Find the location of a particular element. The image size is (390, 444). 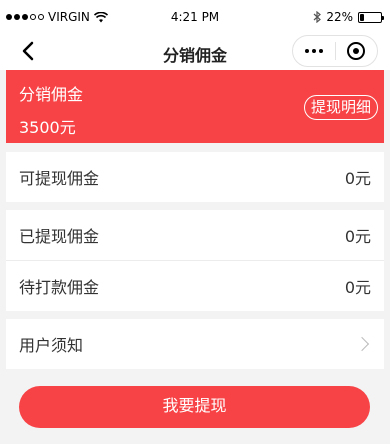

user-notice-row: 用户须知 is located at coordinates (195, 344).